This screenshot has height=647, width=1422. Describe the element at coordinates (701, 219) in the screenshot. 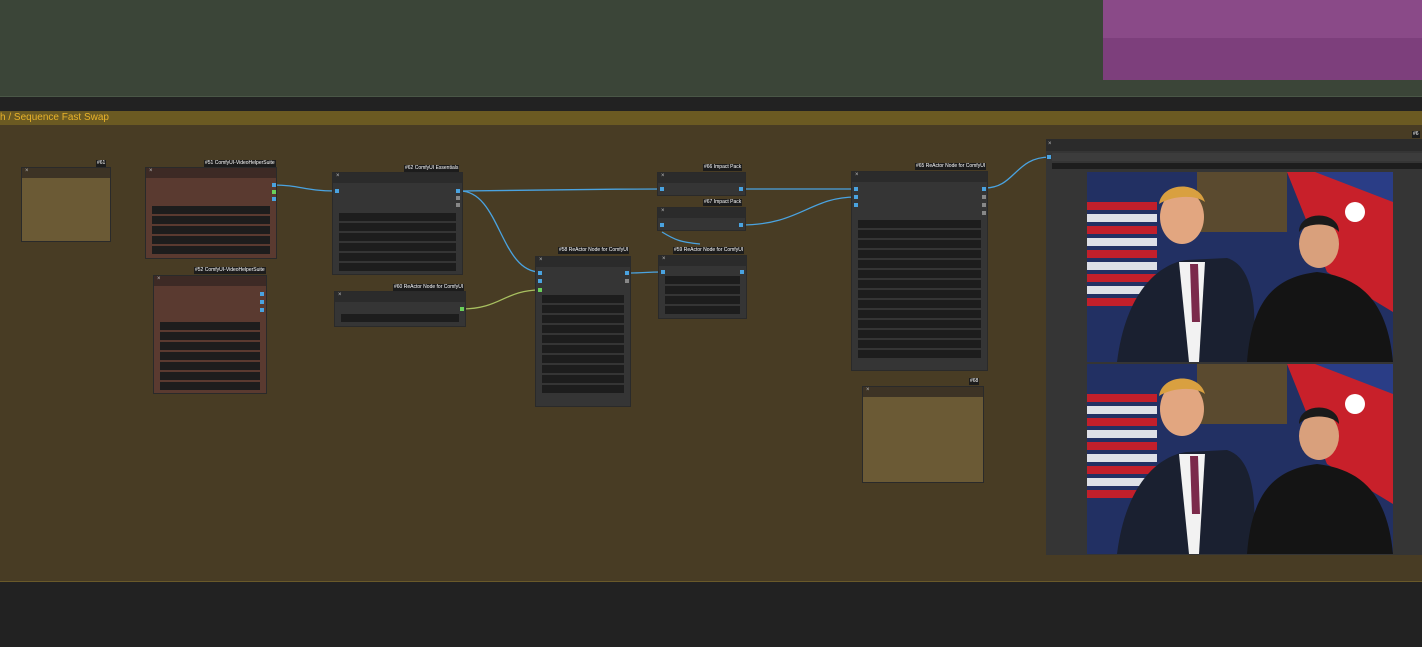

I see `node-67-impact-pack: ×` at that location.